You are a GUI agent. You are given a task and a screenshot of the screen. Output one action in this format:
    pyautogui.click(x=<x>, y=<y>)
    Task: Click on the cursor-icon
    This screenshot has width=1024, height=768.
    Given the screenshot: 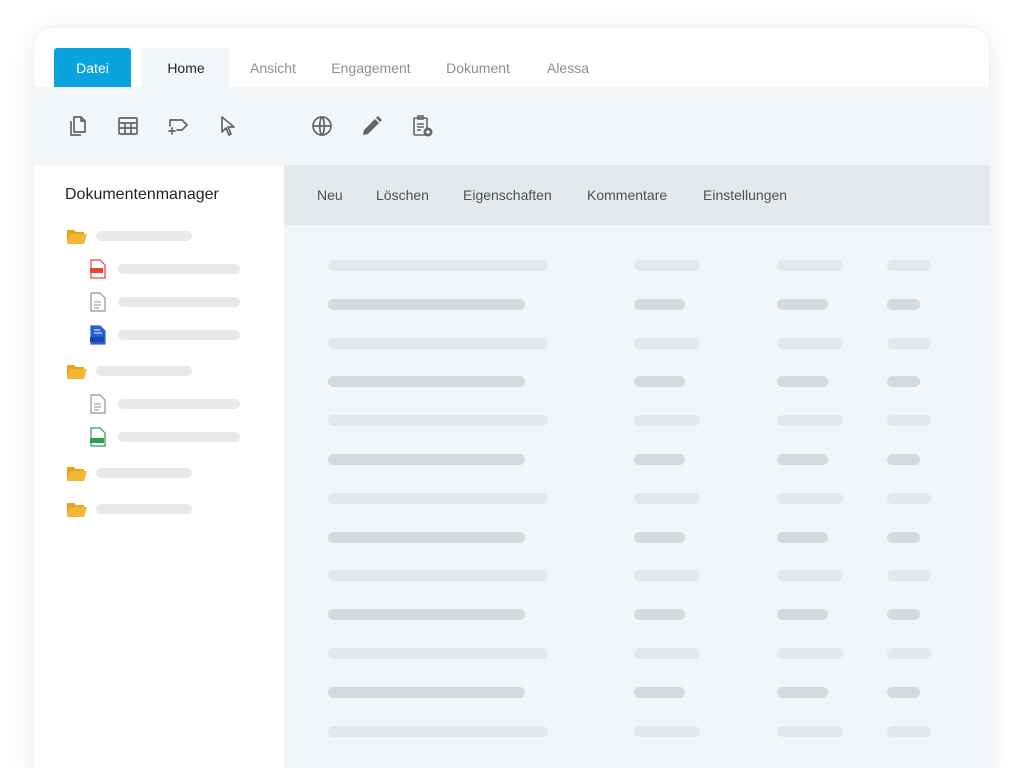 What is the action you would take?
    pyautogui.click(x=228, y=126)
    